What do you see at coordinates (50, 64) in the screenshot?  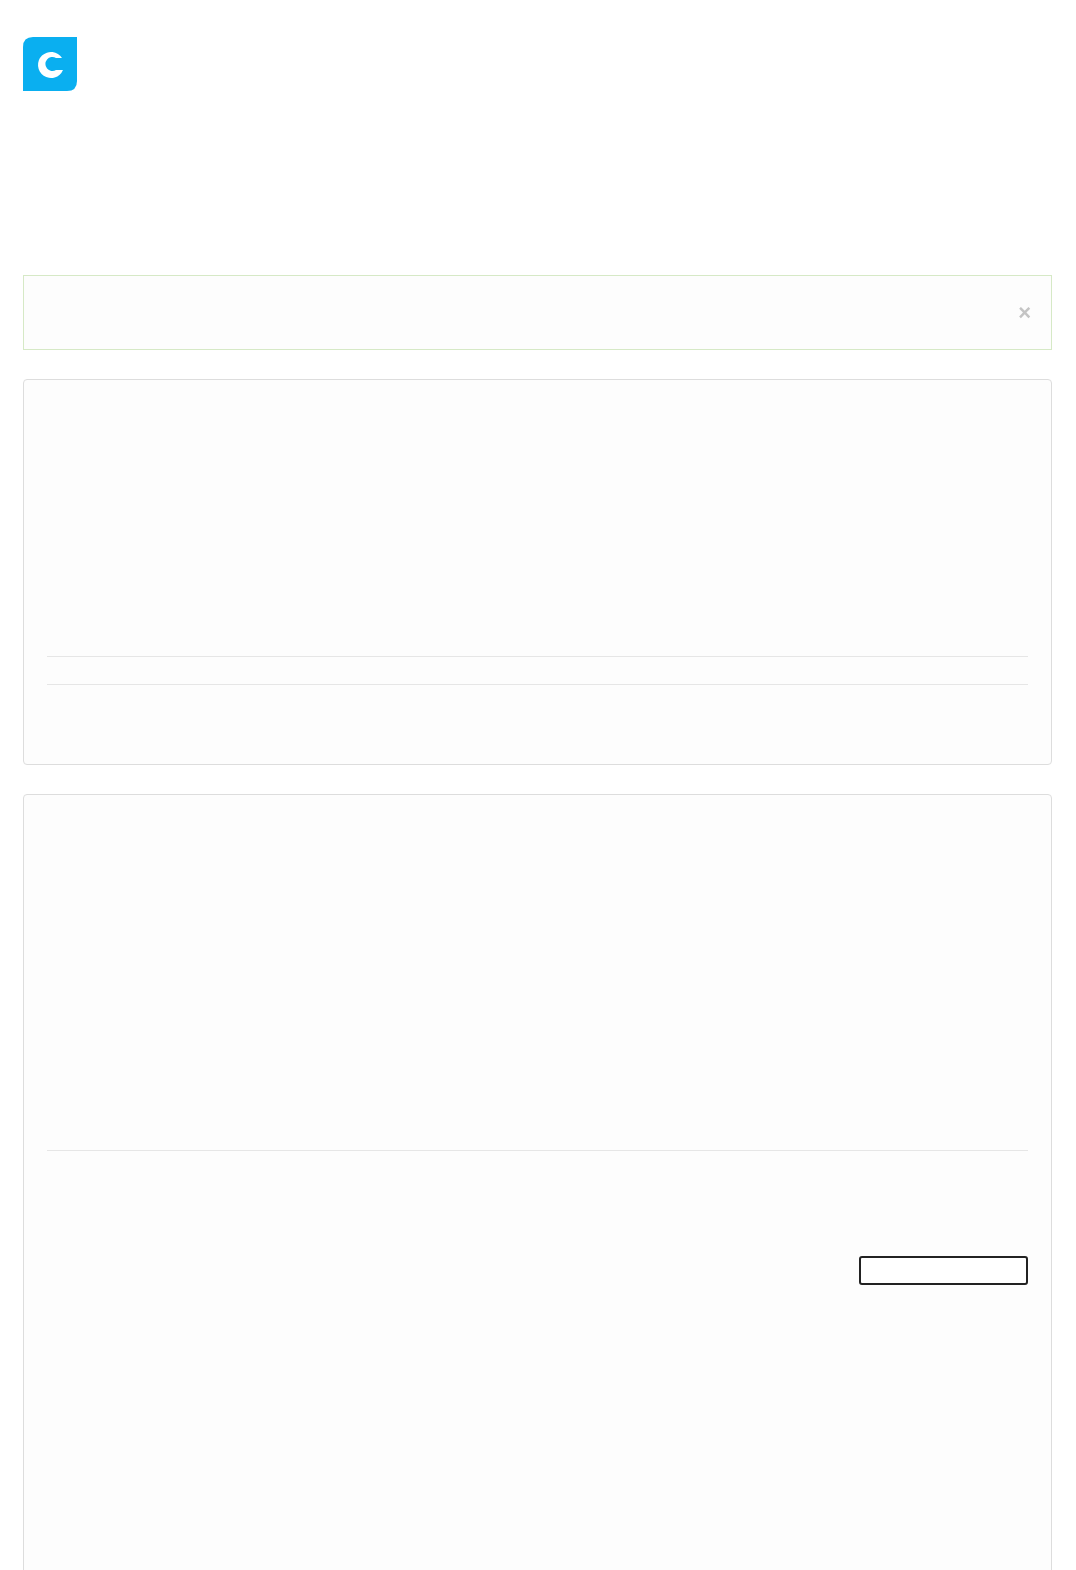 I see `logo-icon` at bounding box center [50, 64].